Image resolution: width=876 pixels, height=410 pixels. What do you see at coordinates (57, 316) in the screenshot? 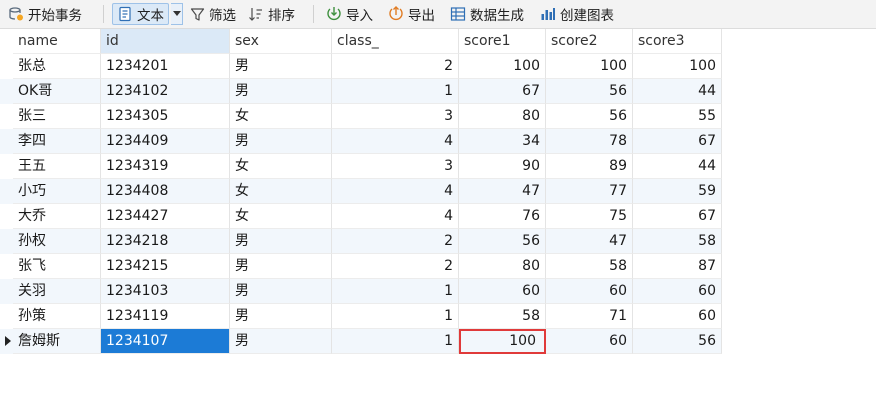
I see `table-cell-name: 孙策` at bounding box center [57, 316].